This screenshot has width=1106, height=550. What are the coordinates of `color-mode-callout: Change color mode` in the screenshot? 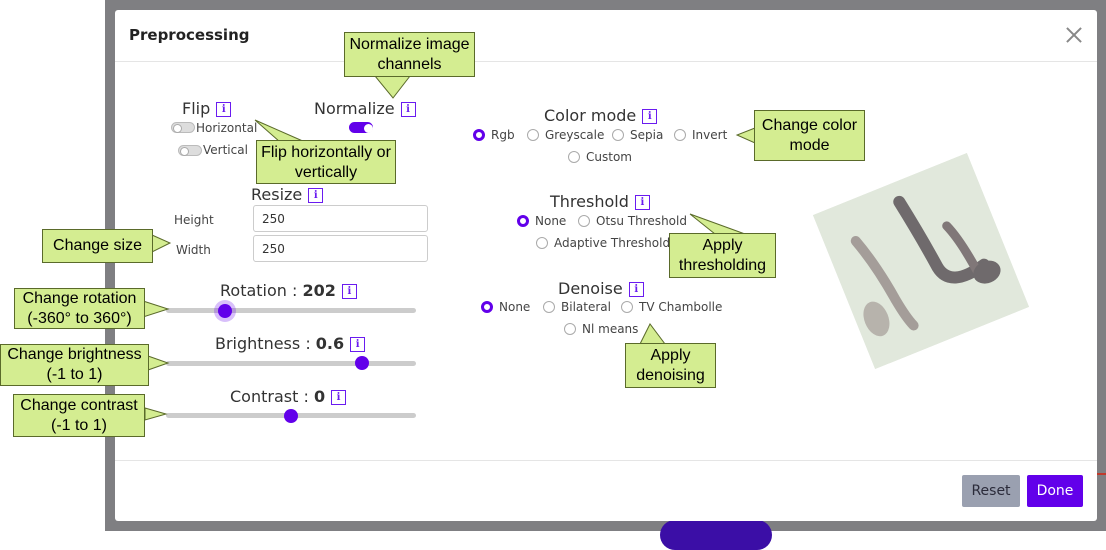 It's located at (809, 135).